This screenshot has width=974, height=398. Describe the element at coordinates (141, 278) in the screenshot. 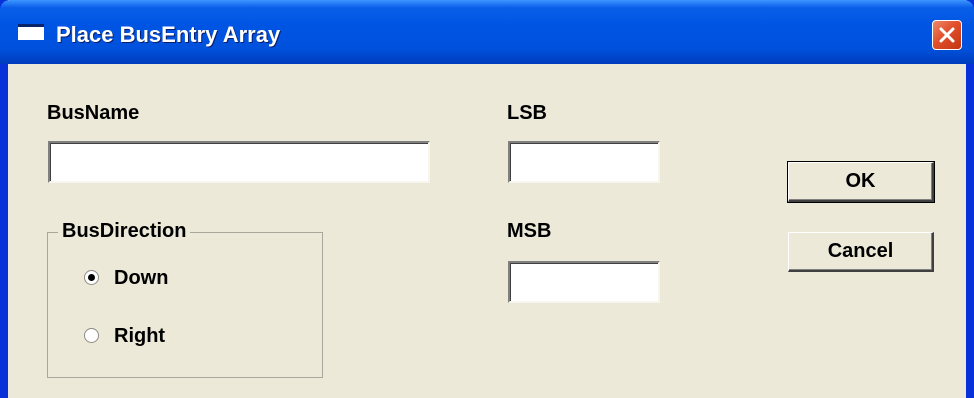

I see `radio-down-label: Down` at that location.